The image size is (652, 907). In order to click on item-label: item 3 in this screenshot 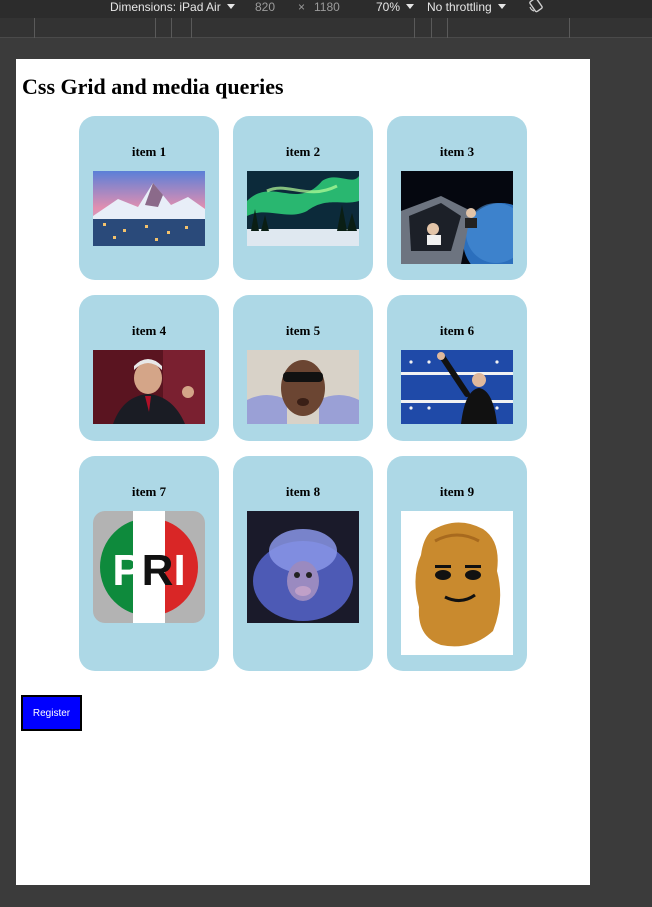, I will do `click(457, 151)`.